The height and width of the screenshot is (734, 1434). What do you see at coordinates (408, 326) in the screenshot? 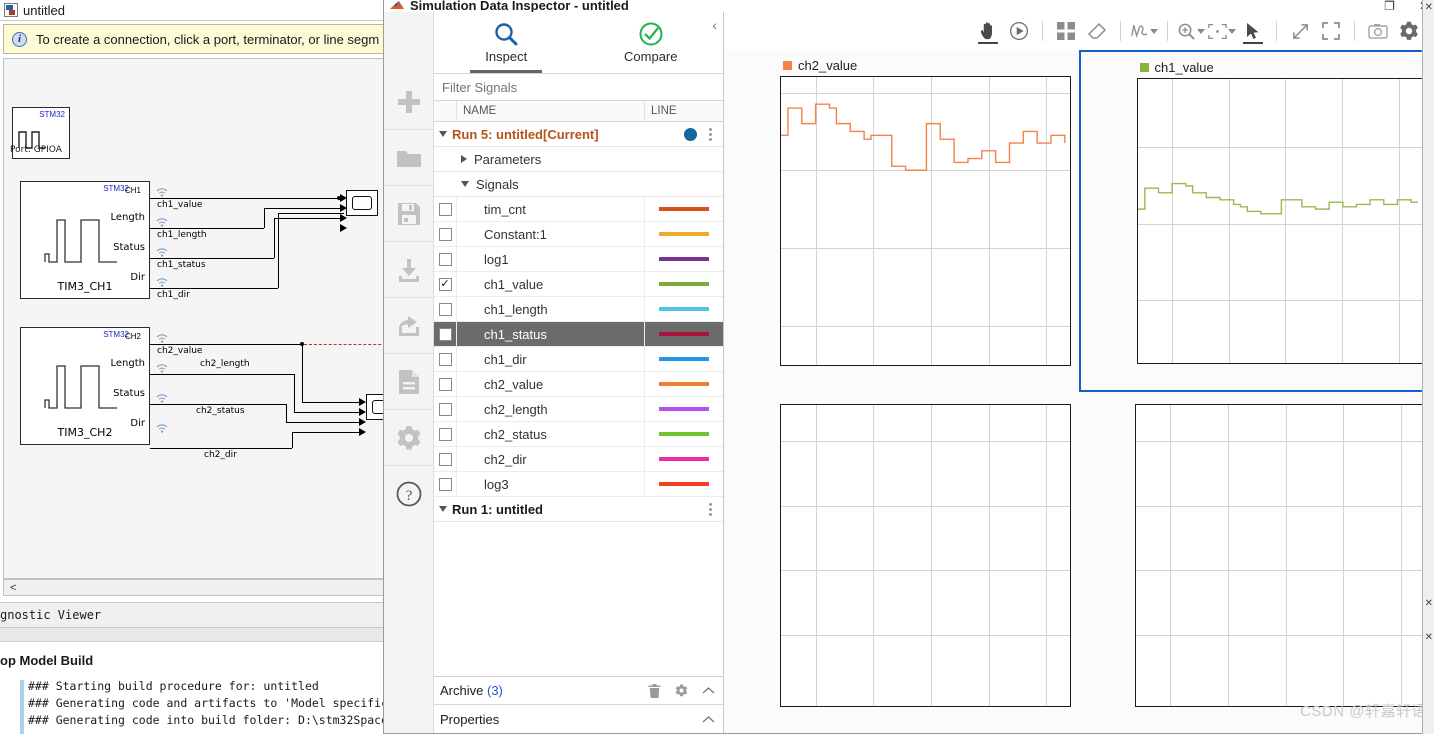
I see `export-icon` at bounding box center [408, 326].